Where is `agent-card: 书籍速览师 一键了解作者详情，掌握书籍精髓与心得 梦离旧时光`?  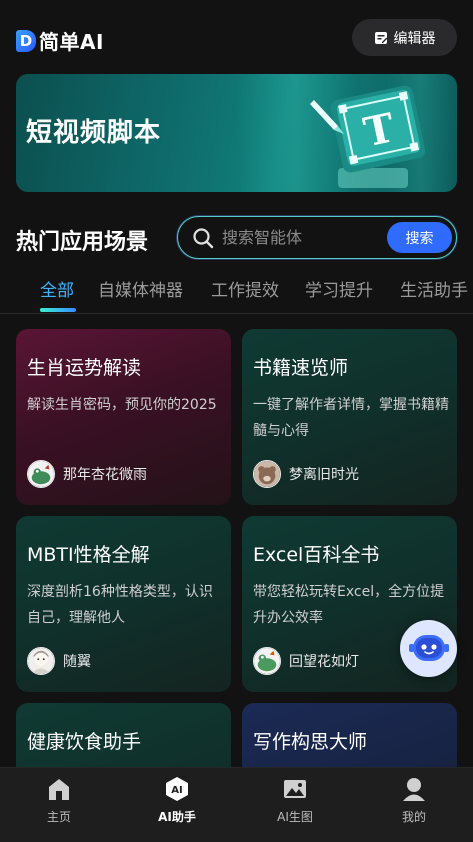
agent-card: 书籍速览师 一键了解作者详情，掌握书籍精髓与心得 梦离旧时光 is located at coordinates (349, 417).